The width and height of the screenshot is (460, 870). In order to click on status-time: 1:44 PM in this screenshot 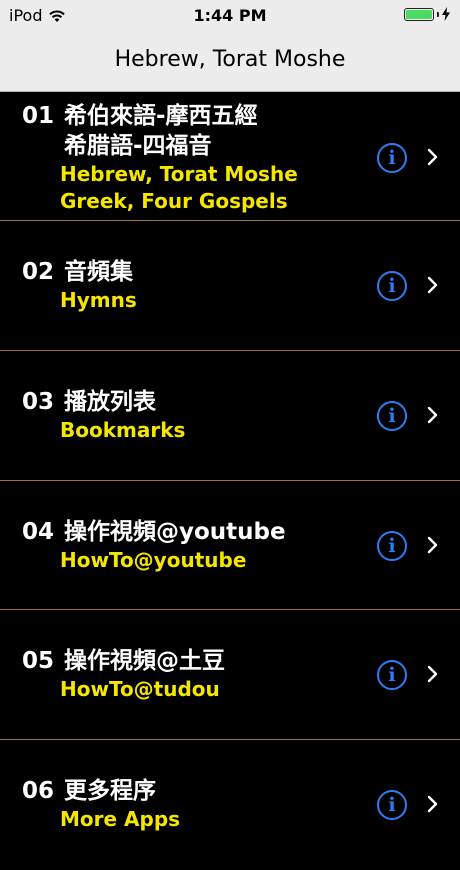, I will do `click(230, 15)`.